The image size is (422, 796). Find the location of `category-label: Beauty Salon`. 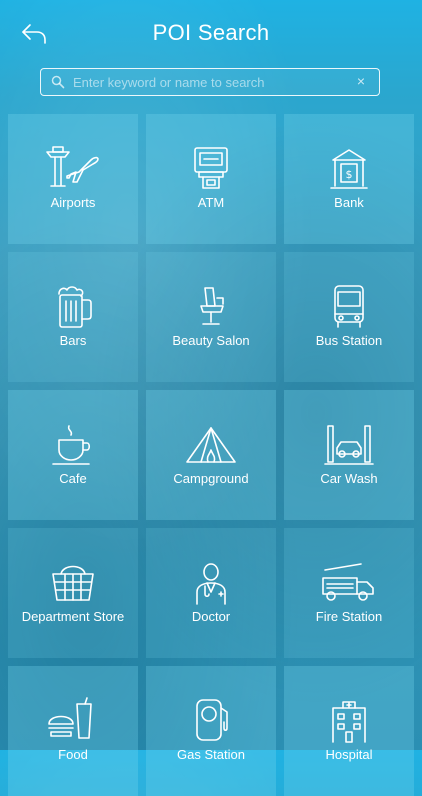

category-label: Beauty Salon is located at coordinates (211, 340).